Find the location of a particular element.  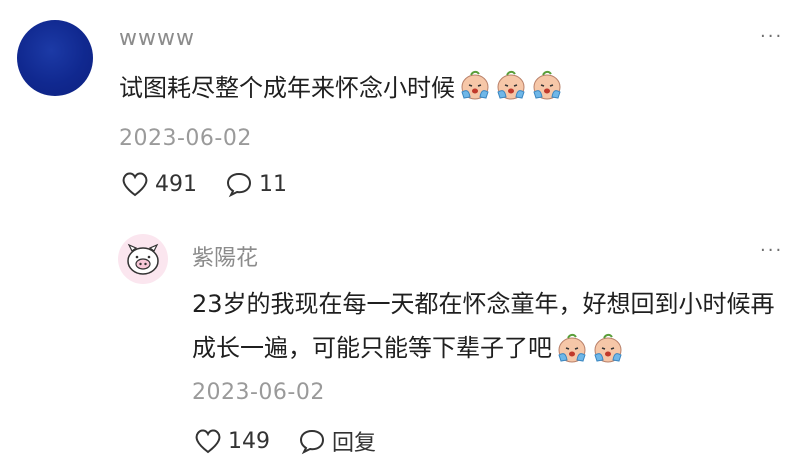

like-button: 491 is located at coordinates (159, 184).